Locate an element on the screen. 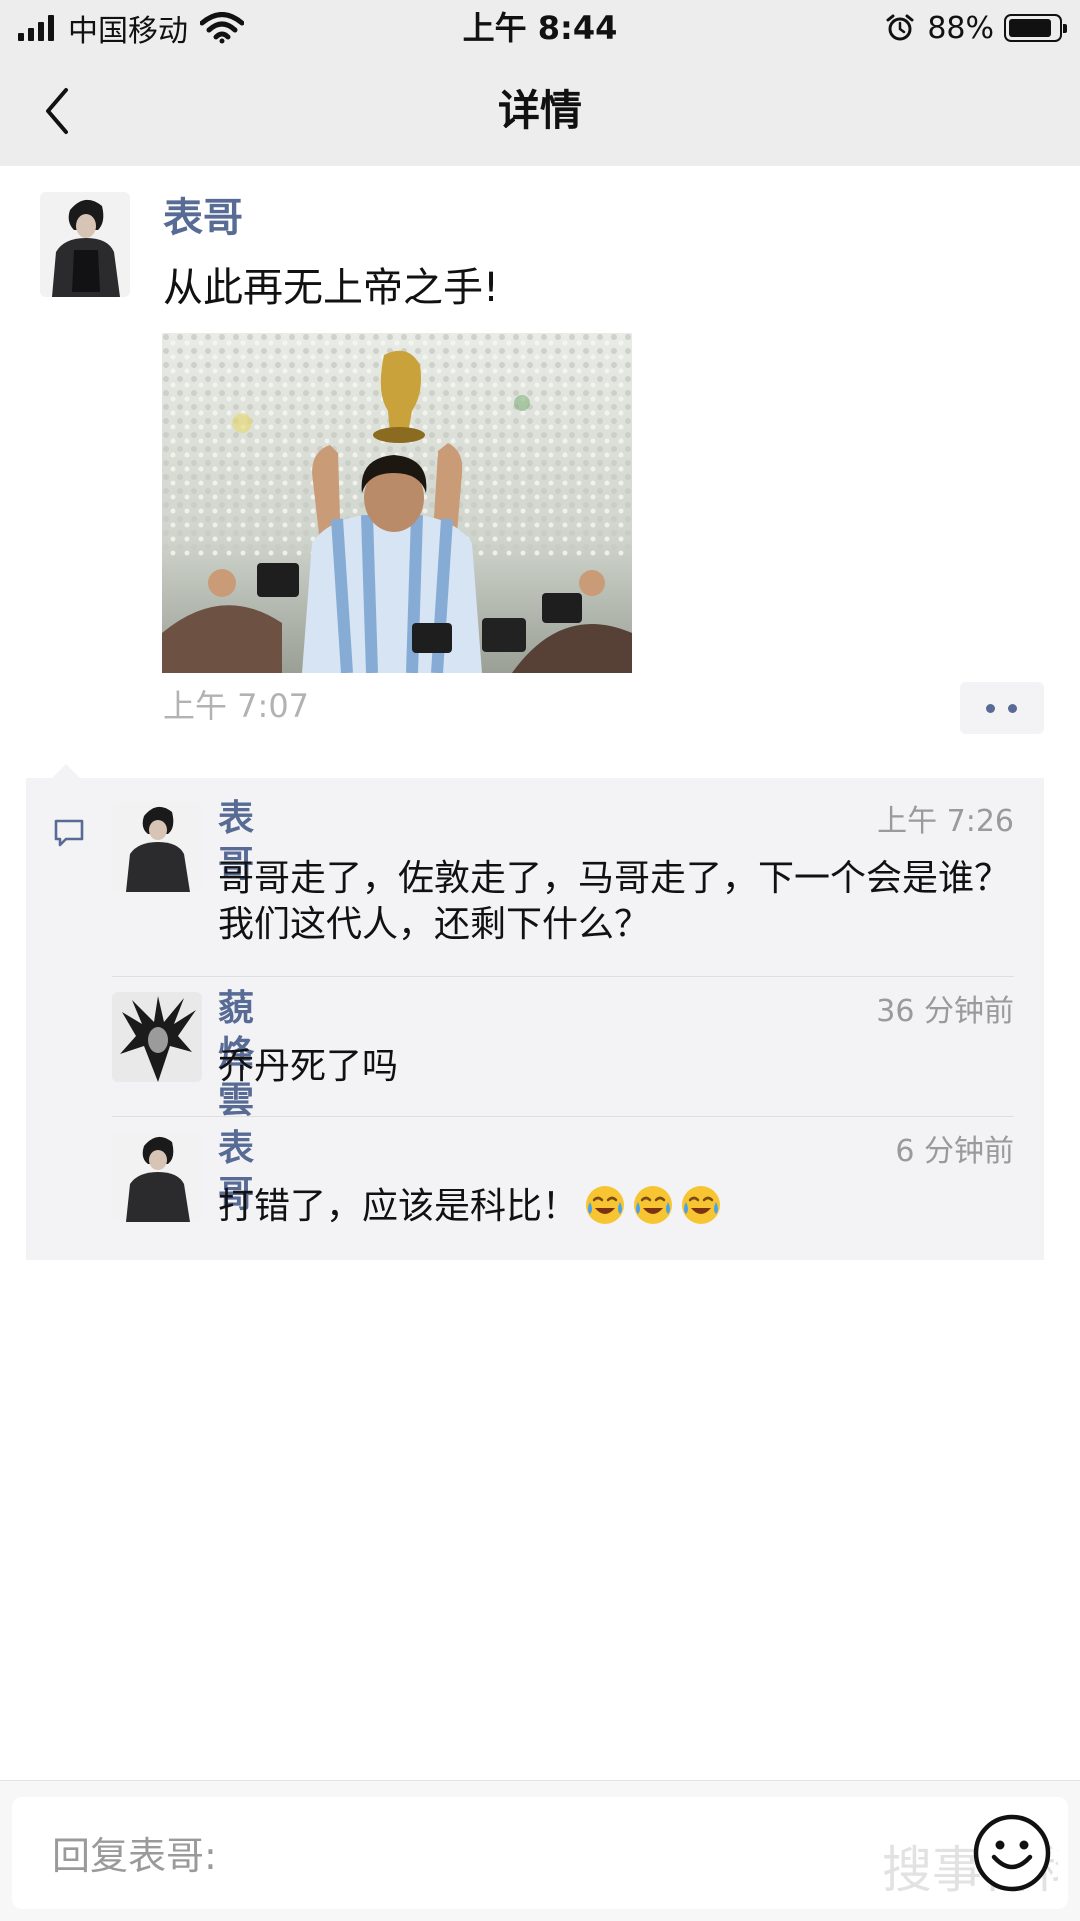 The image size is (1080, 1921). comment-text: 打错了，应该是科比！ is located at coordinates (398, 1206).